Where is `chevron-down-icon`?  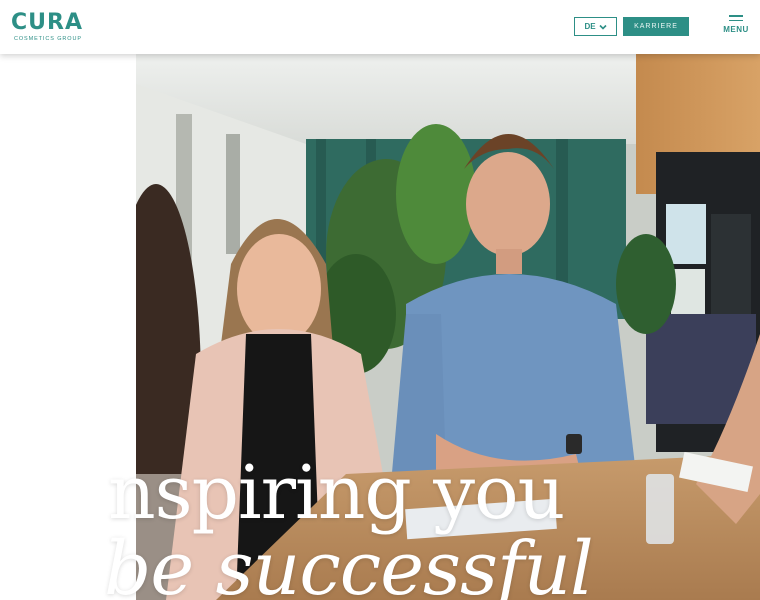
chevron-down-icon is located at coordinates (602, 27).